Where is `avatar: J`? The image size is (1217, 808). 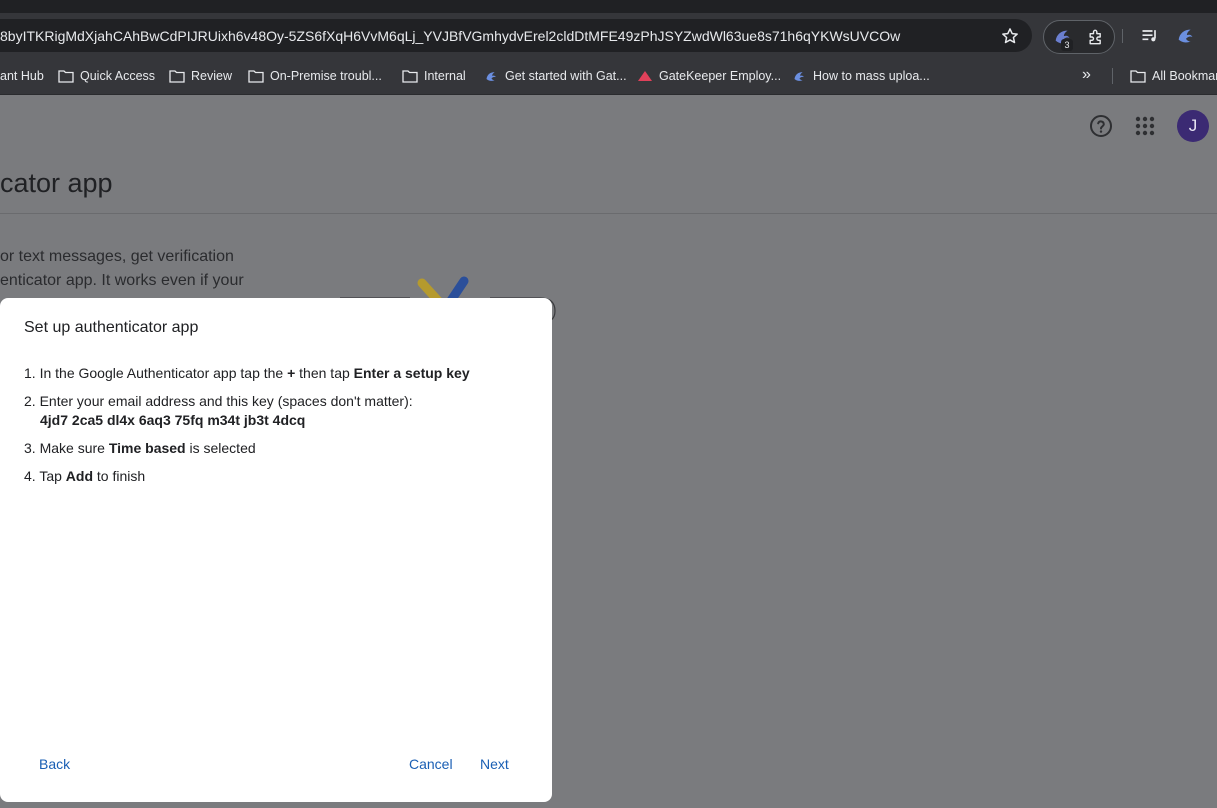
avatar: J is located at coordinates (1193, 126).